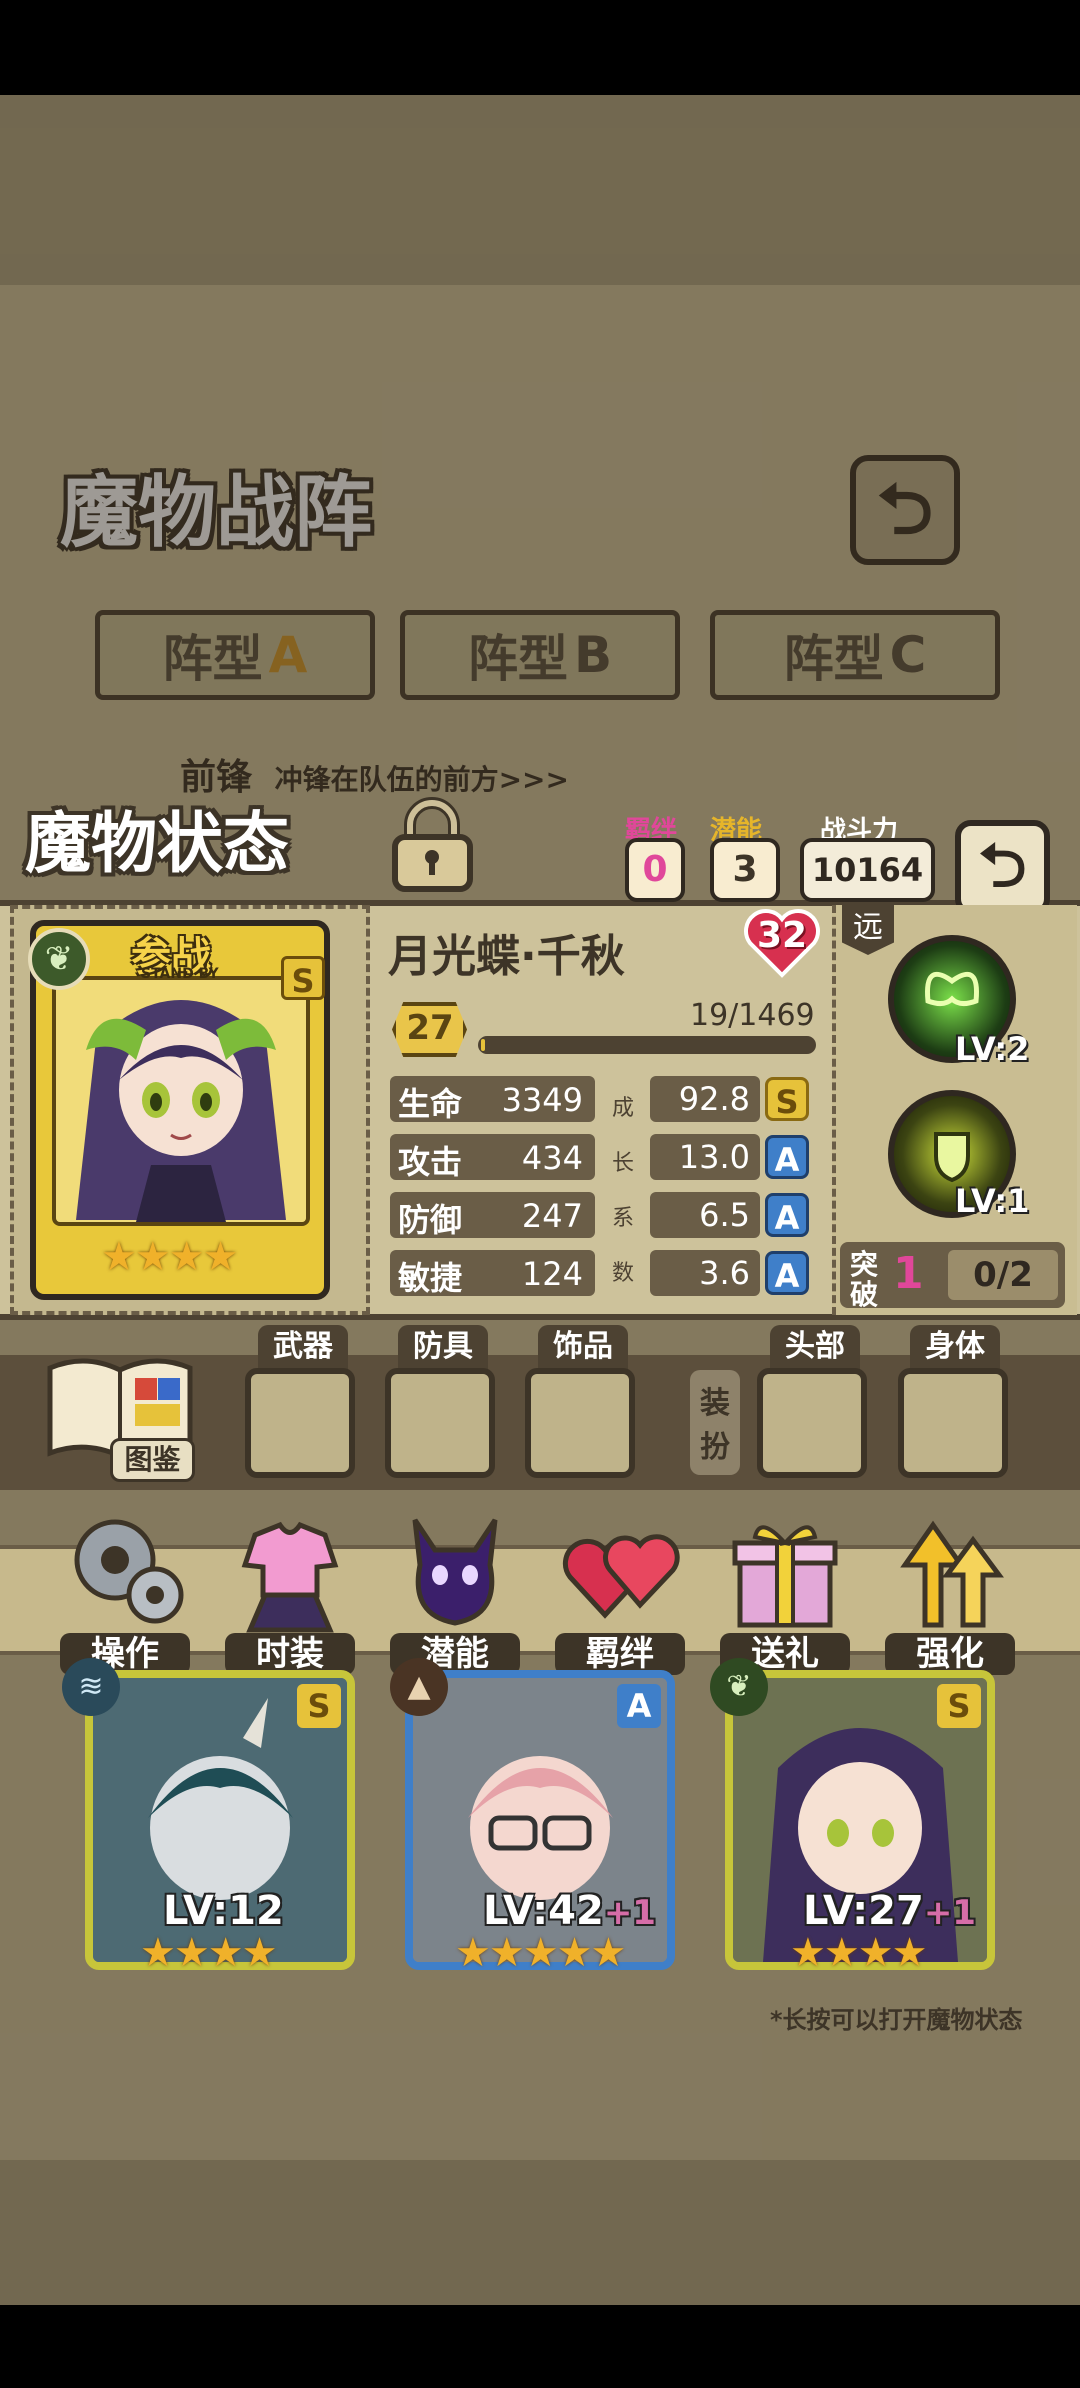 Image resolution: width=1080 pixels, height=2388 pixels. I want to click on potential-value: 3, so click(745, 870).